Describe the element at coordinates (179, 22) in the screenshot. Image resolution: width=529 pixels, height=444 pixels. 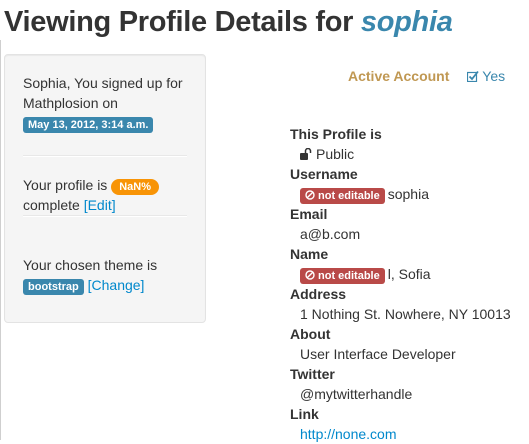
I see `page-title-prefix: Viewing Profile Details for` at that location.